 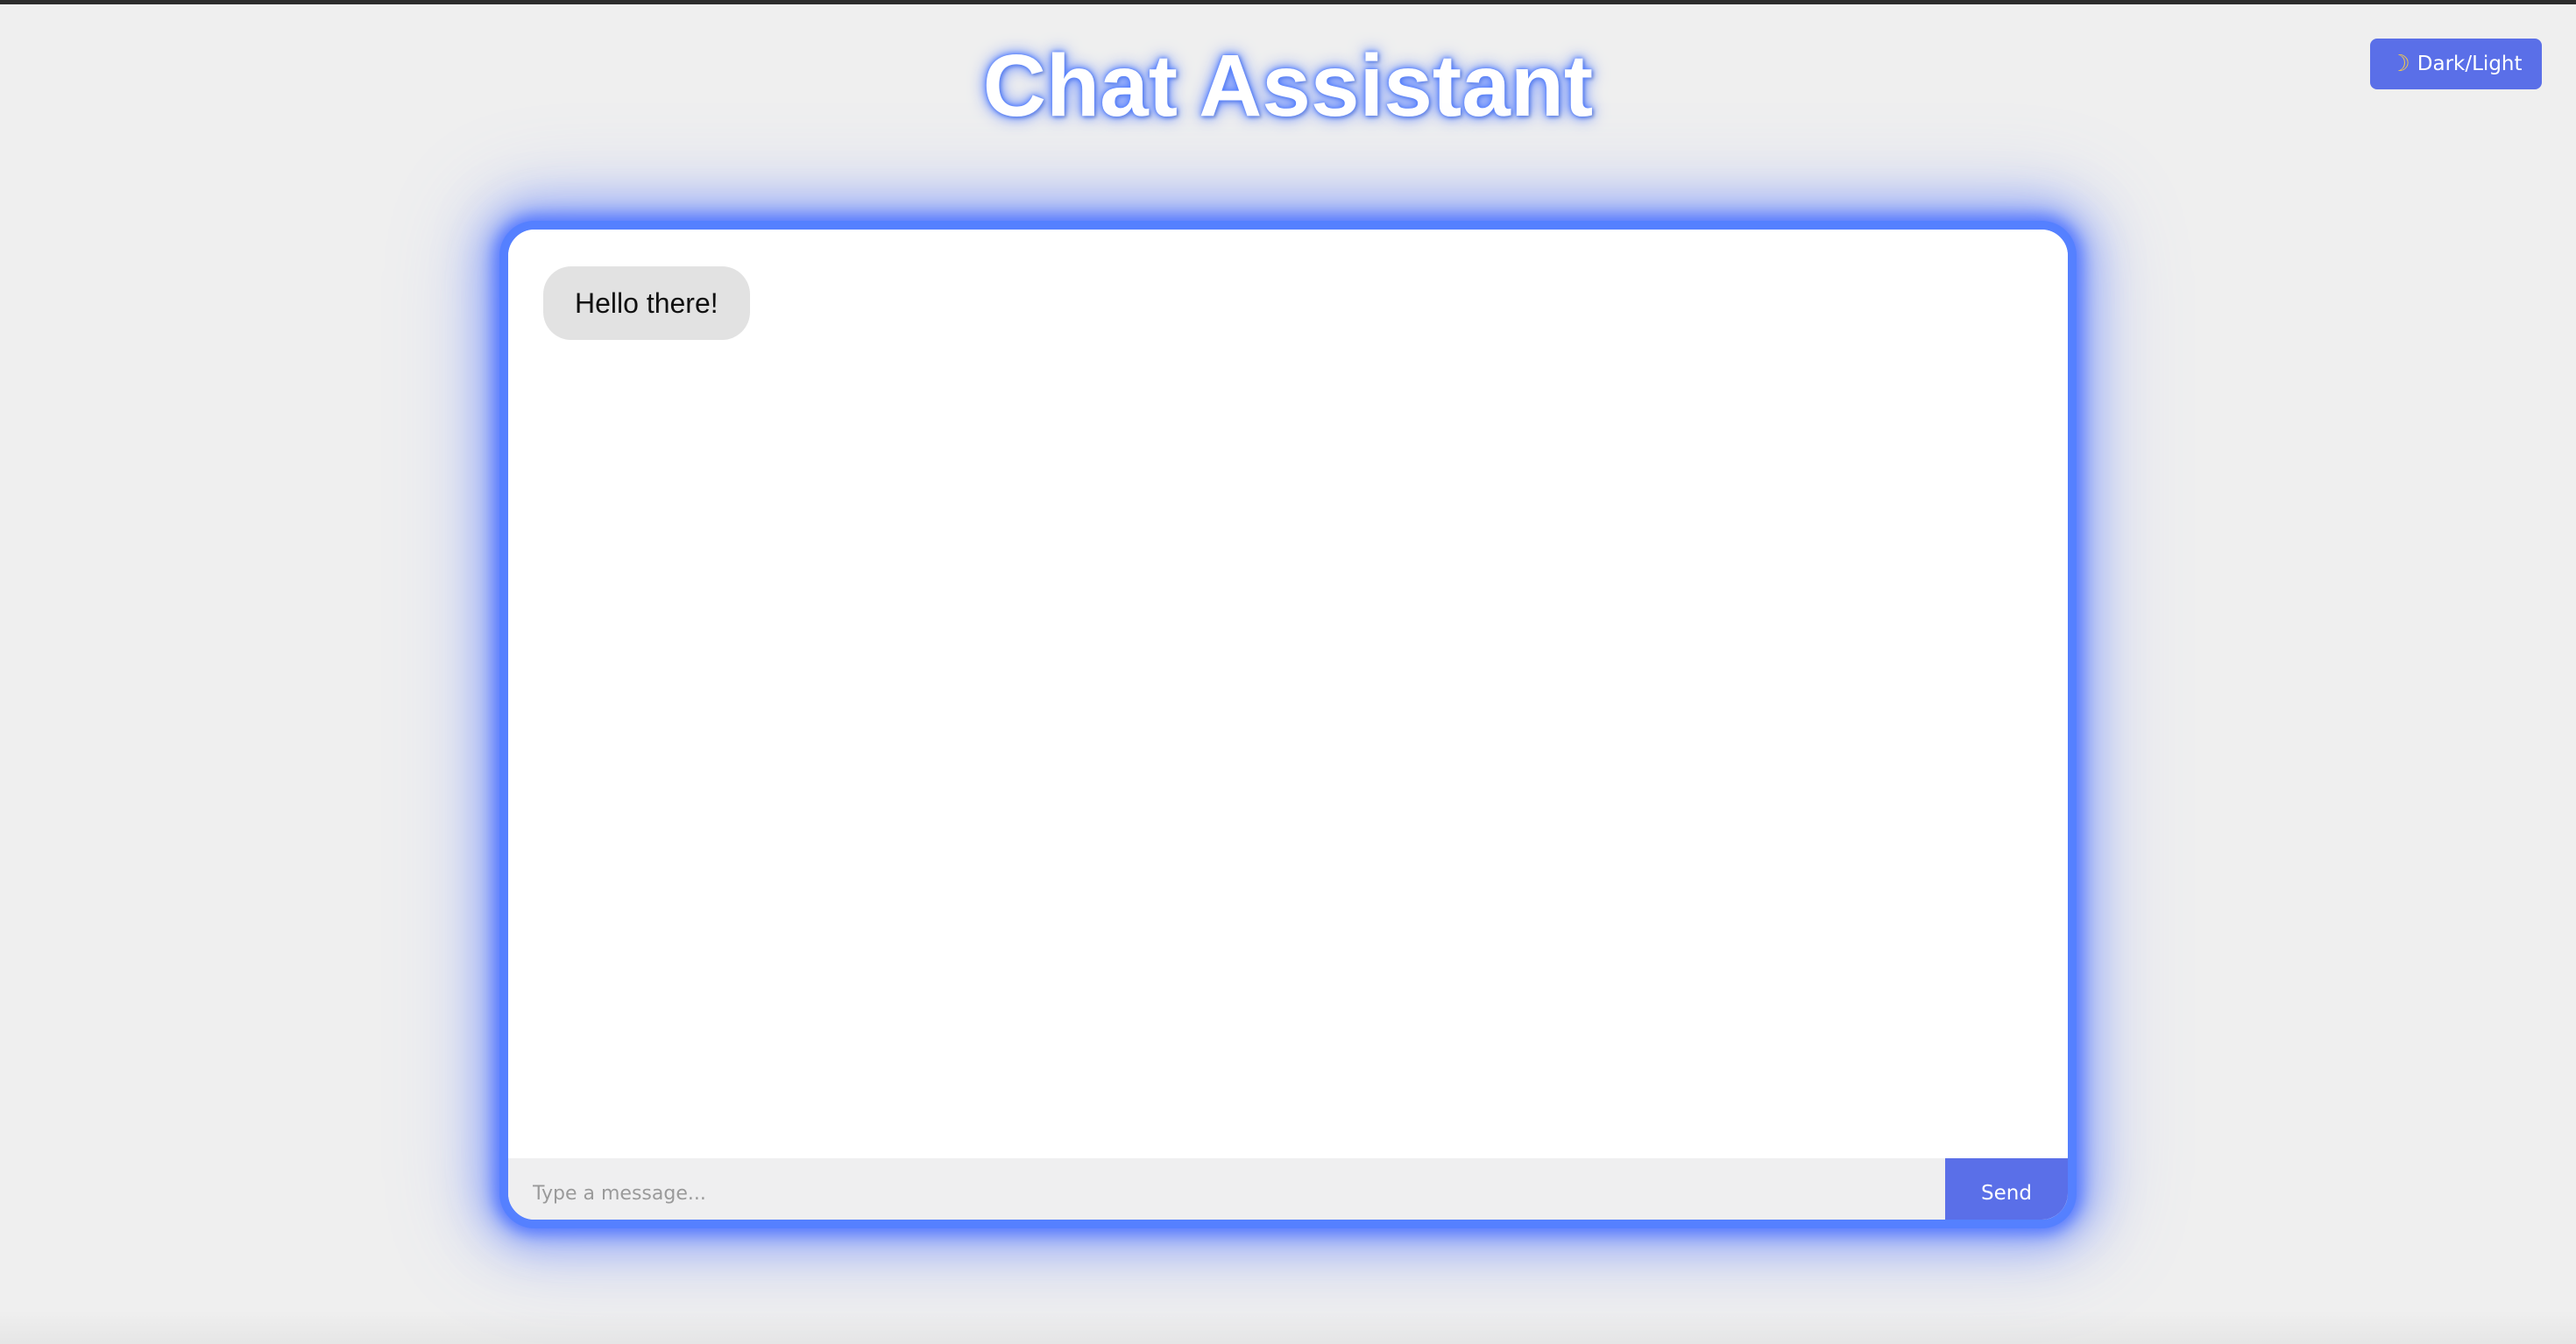 I want to click on composer: Send, so click(x=1288, y=1189).